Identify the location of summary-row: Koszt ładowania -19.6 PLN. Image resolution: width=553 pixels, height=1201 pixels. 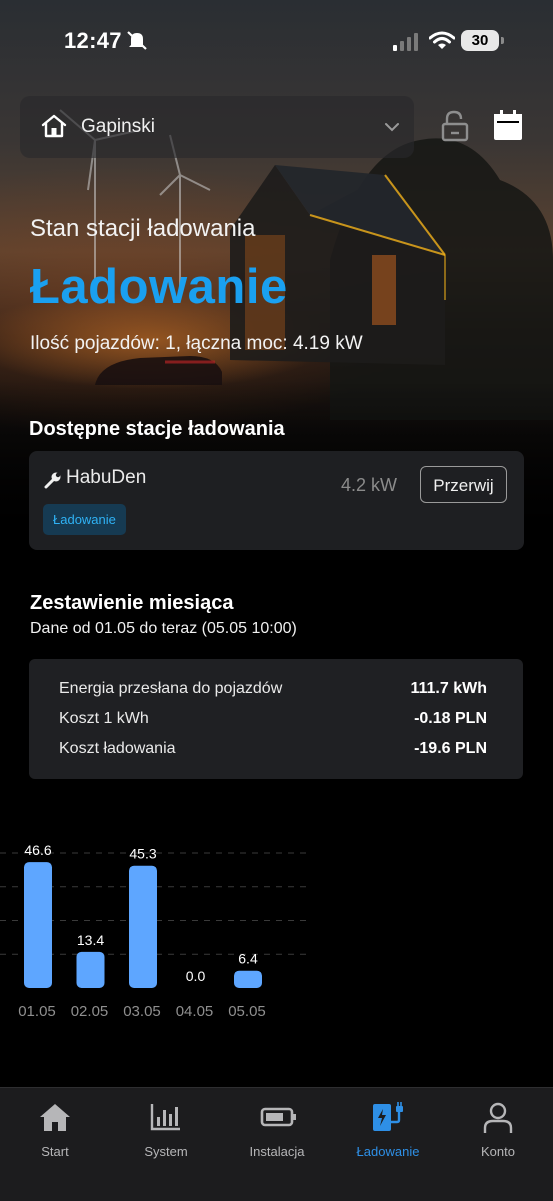
(273, 752).